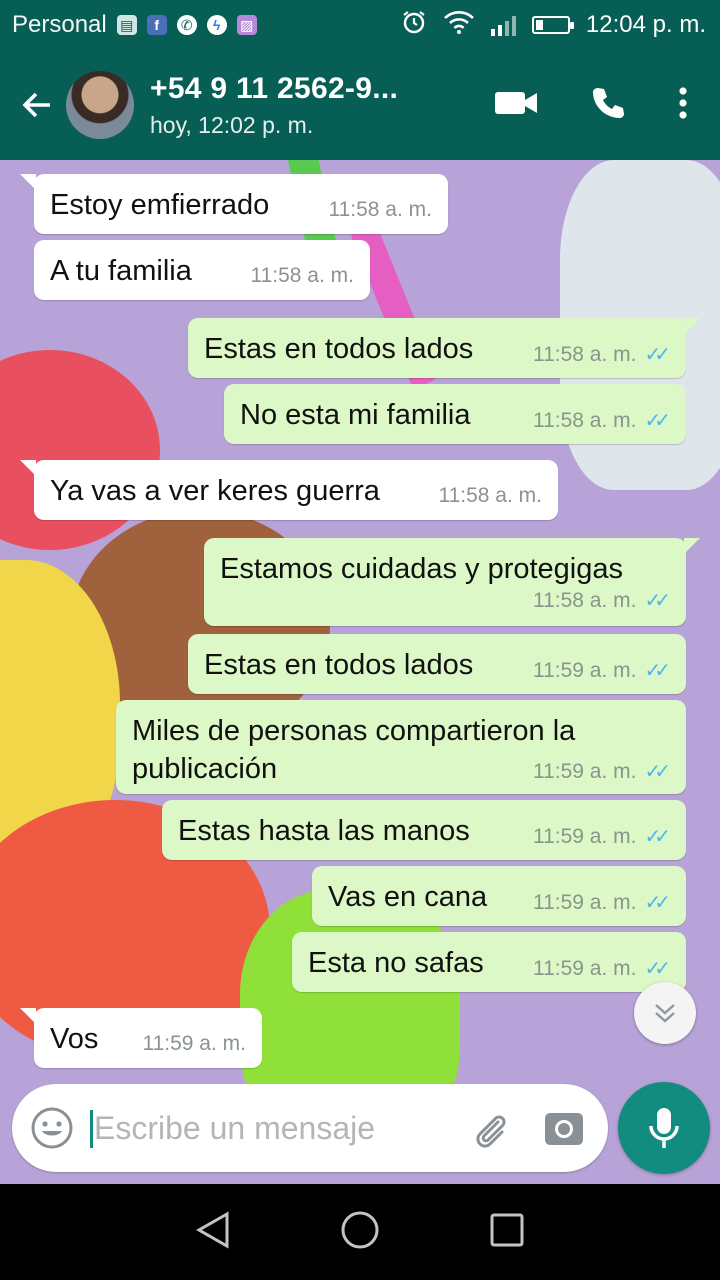 This screenshot has height=1280, width=720. What do you see at coordinates (564, 1128) in the screenshot?
I see `camera-icon` at bounding box center [564, 1128].